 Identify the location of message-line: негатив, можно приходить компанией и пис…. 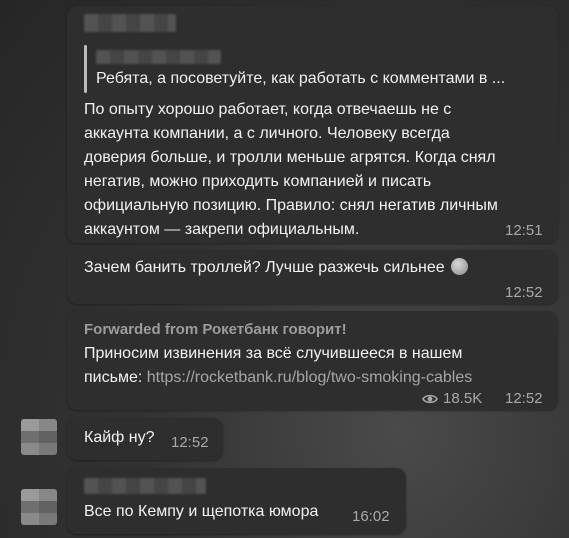
(258, 181).